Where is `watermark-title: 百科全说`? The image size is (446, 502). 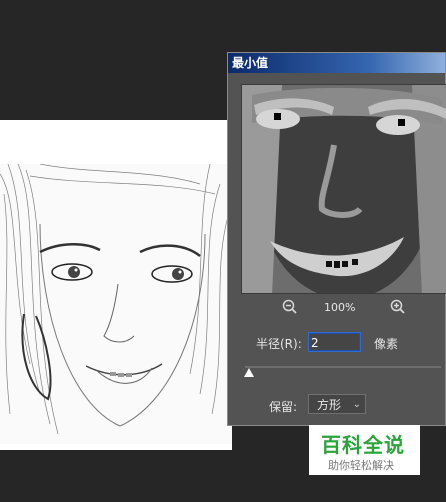
watermark-title: 百科全说 is located at coordinates (363, 445).